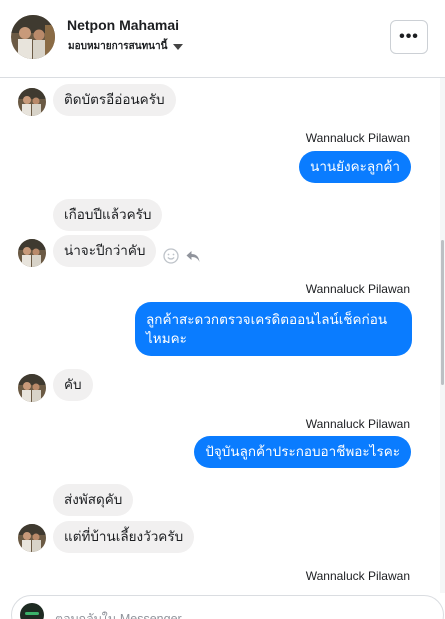 The image size is (445, 619). What do you see at coordinates (123, 25) in the screenshot?
I see `contact-name: Netpon Mahamai` at bounding box center [123, 25].